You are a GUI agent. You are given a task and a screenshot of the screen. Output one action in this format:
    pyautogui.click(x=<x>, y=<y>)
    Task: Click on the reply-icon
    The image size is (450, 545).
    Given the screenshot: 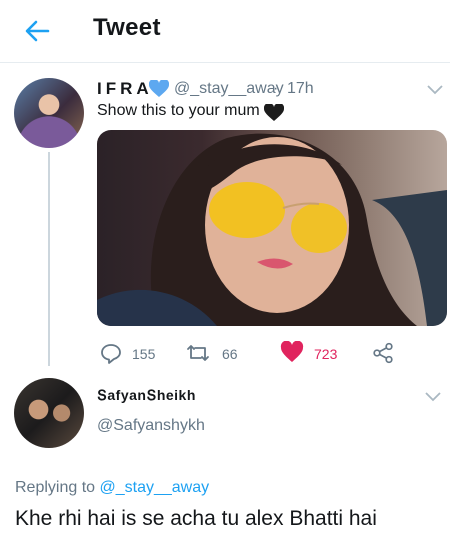 What is the action you would take?
    pyautogui.click(x=111, y=353)
    